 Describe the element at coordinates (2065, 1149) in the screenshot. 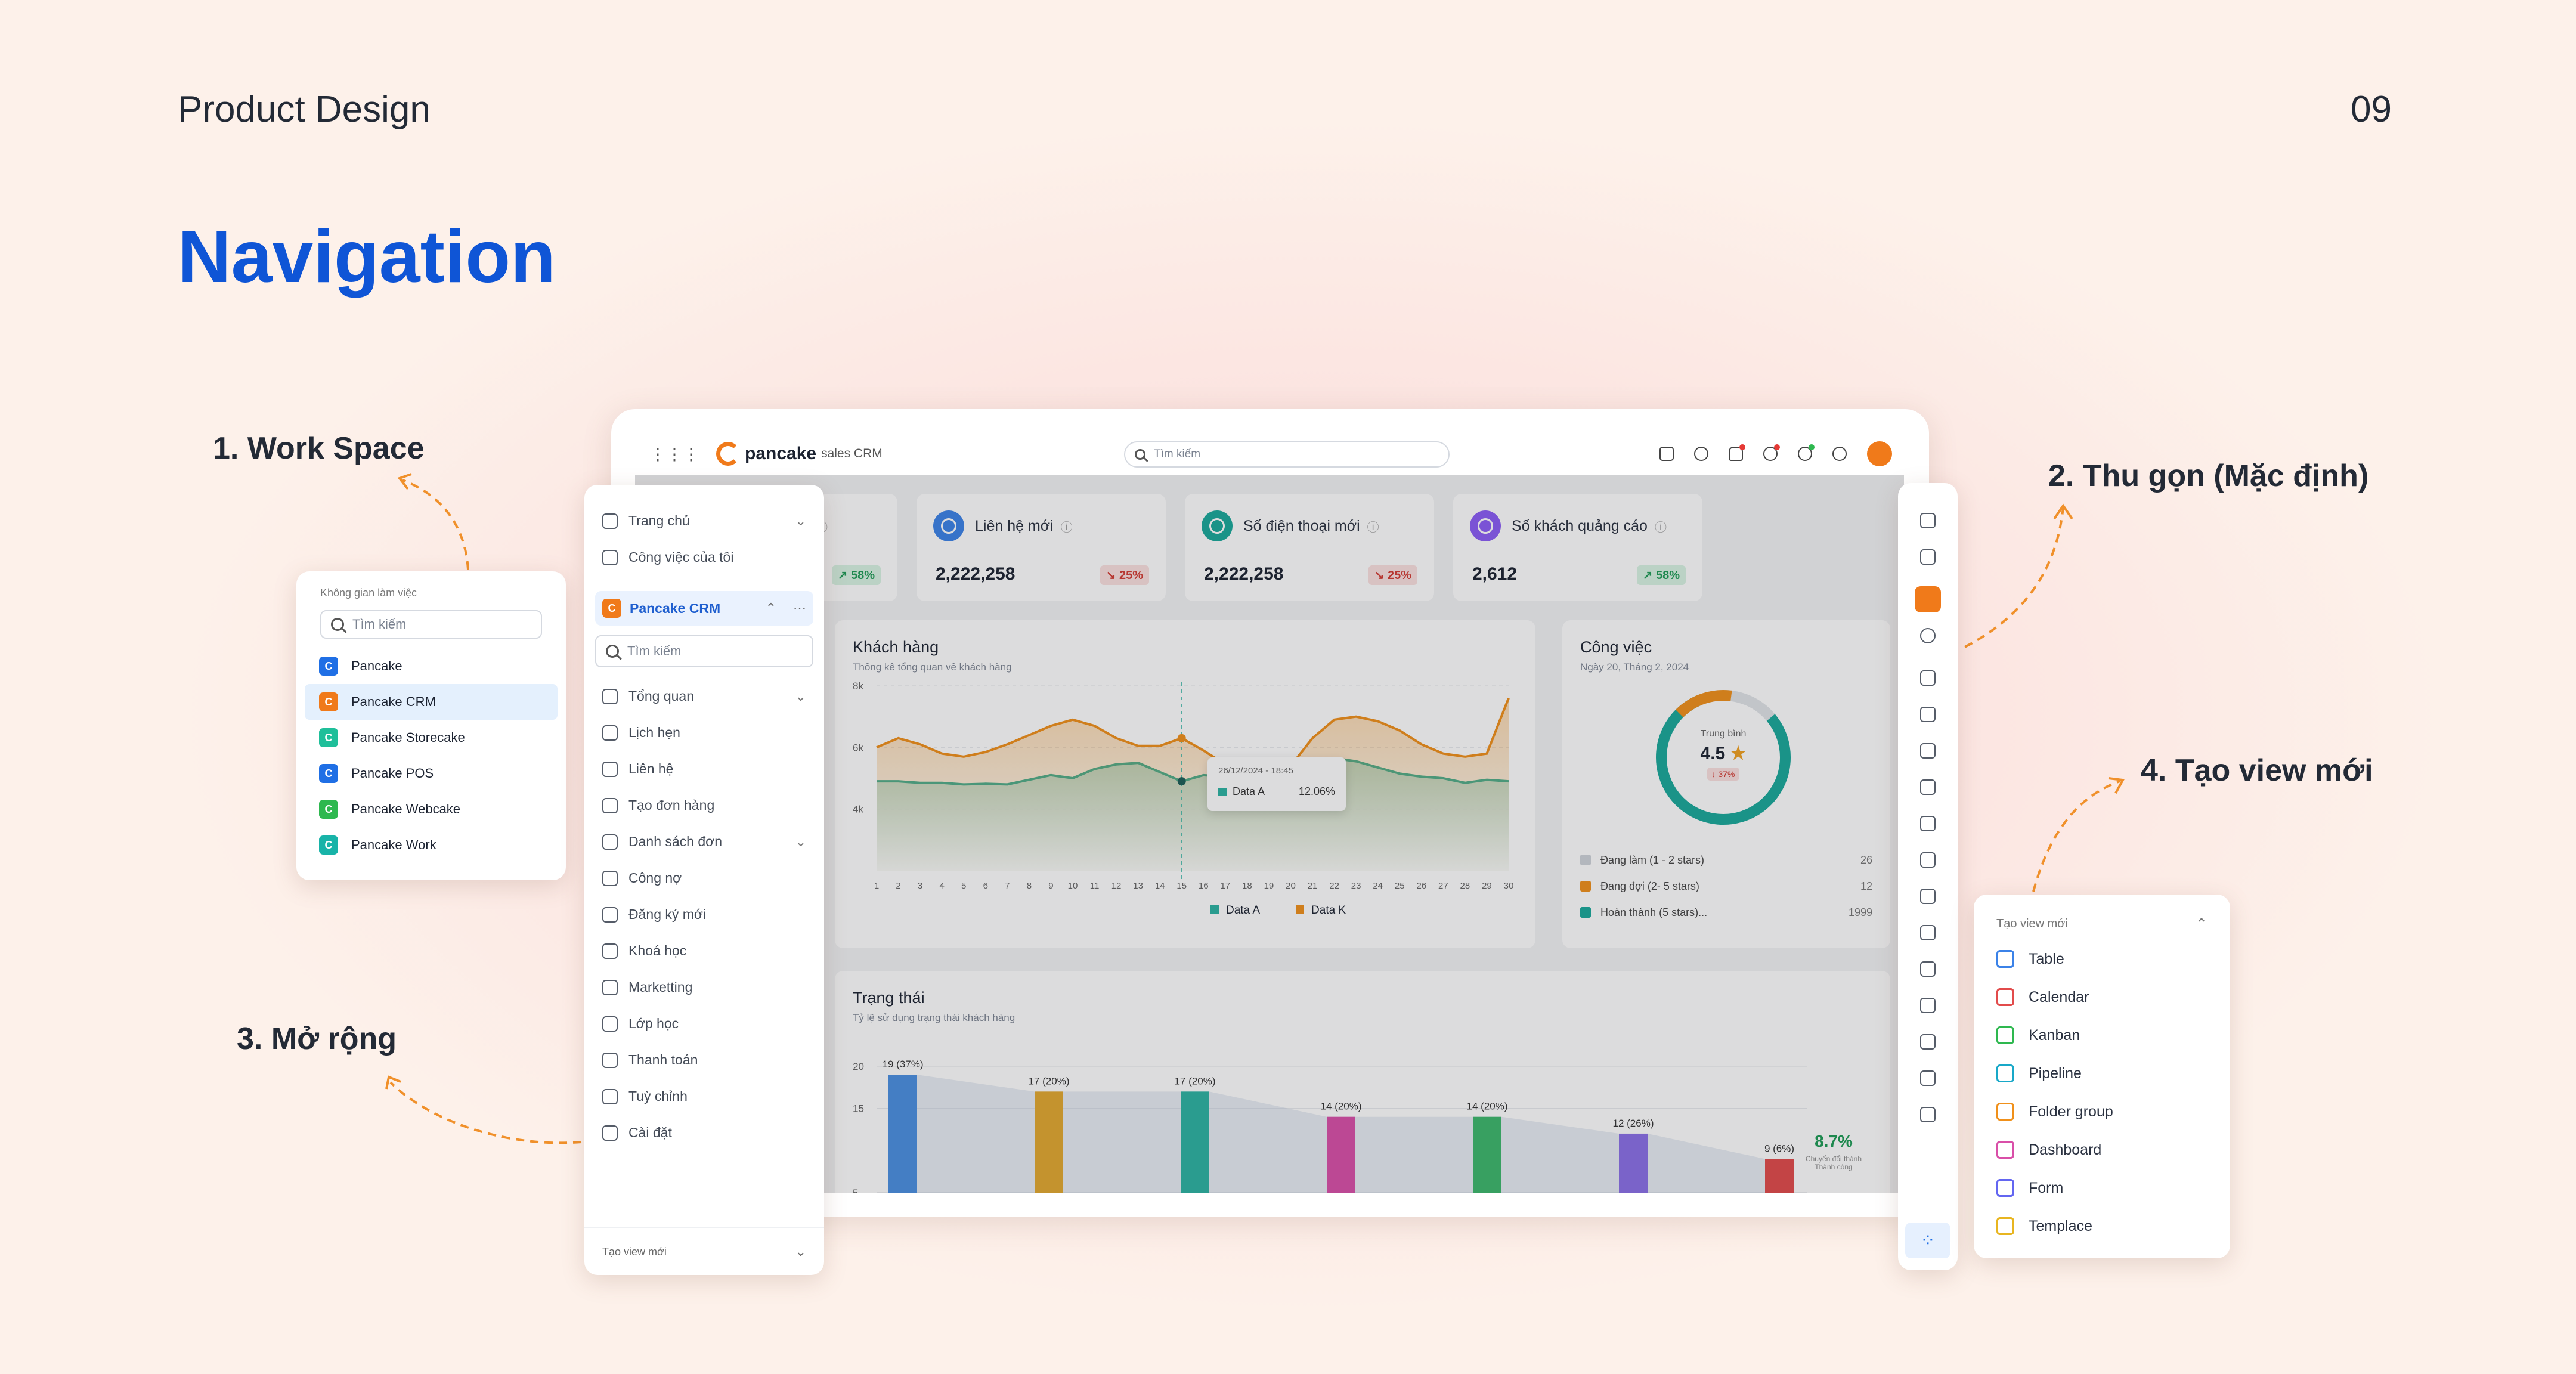

I see `create-view-item-label: Dashboard` at that location.